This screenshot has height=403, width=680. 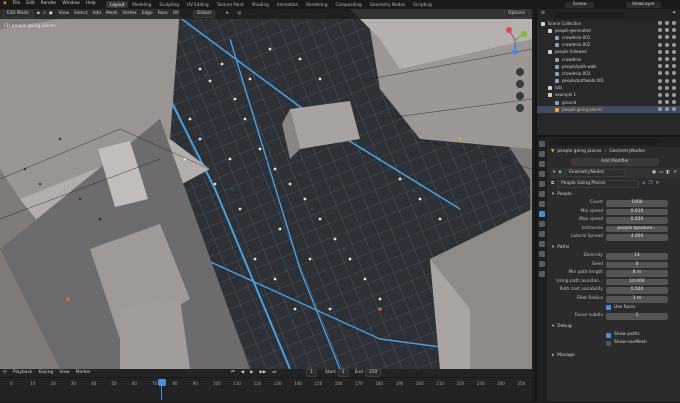 I want to click on property-field: 0.050, so click(x=637, y=220).